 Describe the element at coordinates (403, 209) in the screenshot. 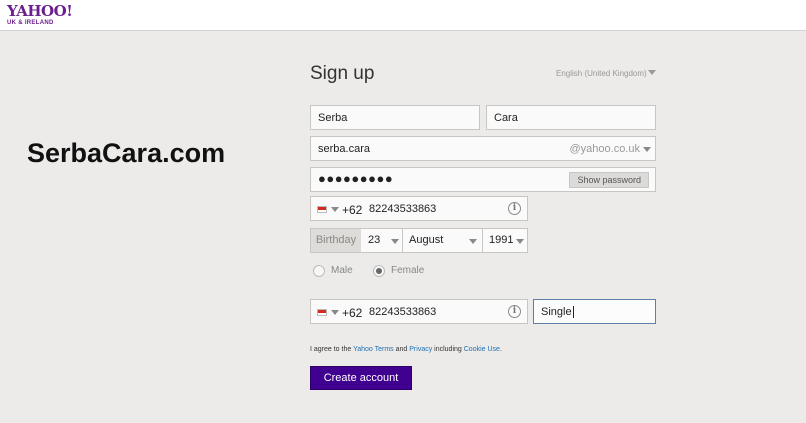

I see `mobile-number-value: 82243533863` at that location.